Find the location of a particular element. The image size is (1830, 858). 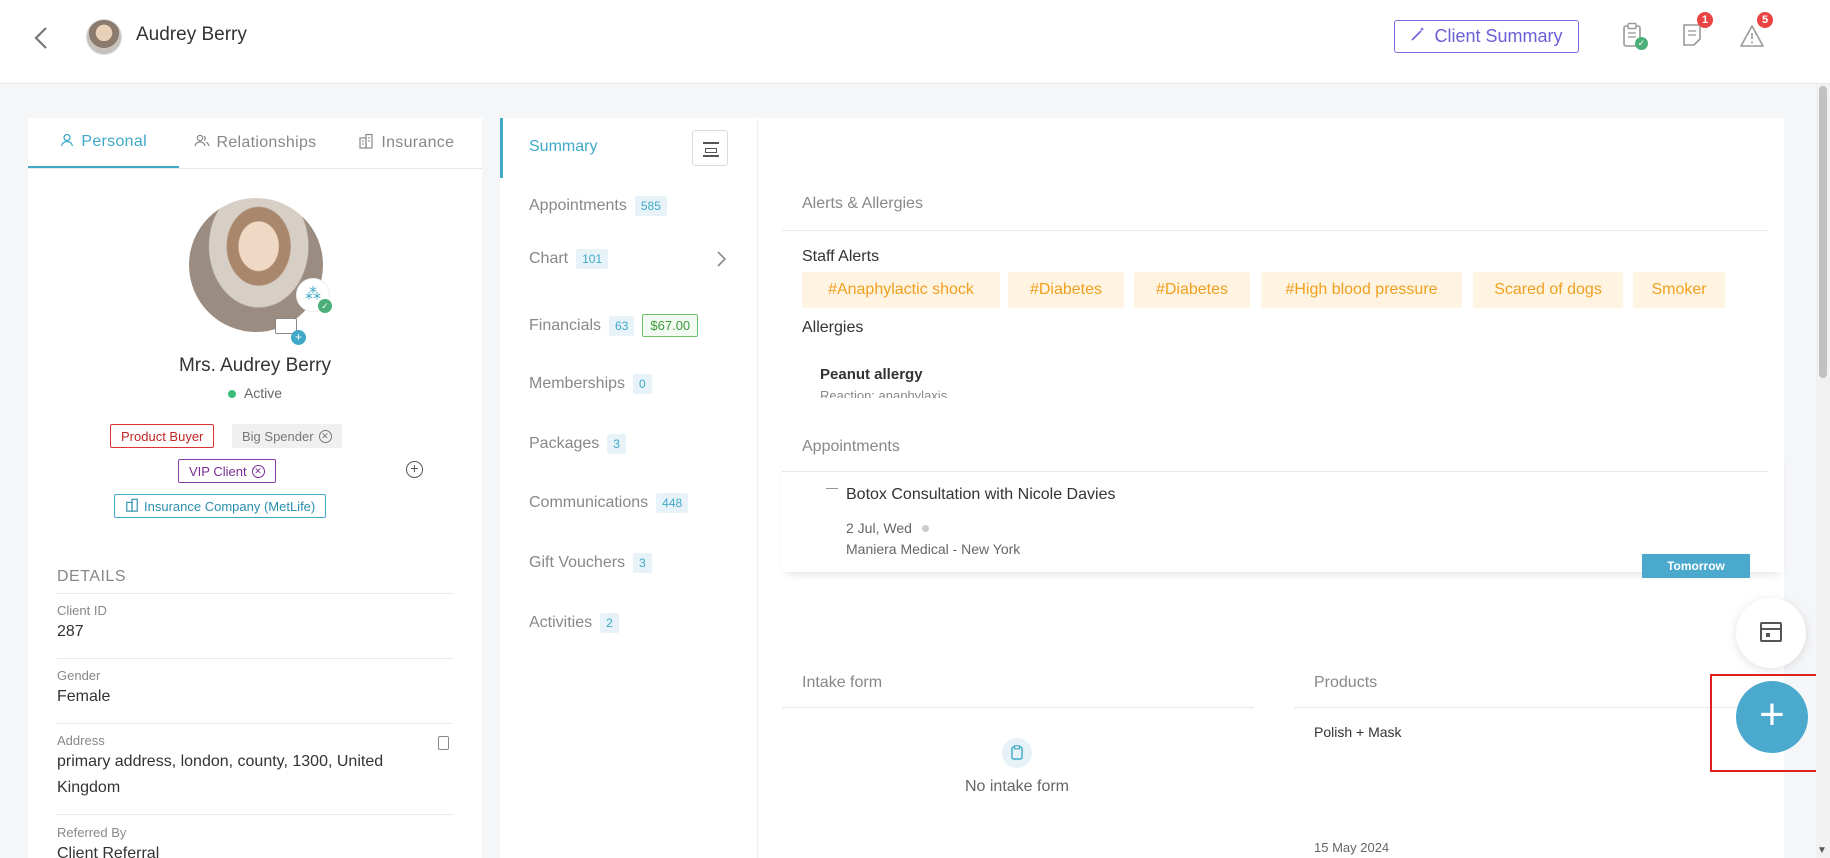

client-id-label: Client ID is located at coordinates (82, 610).